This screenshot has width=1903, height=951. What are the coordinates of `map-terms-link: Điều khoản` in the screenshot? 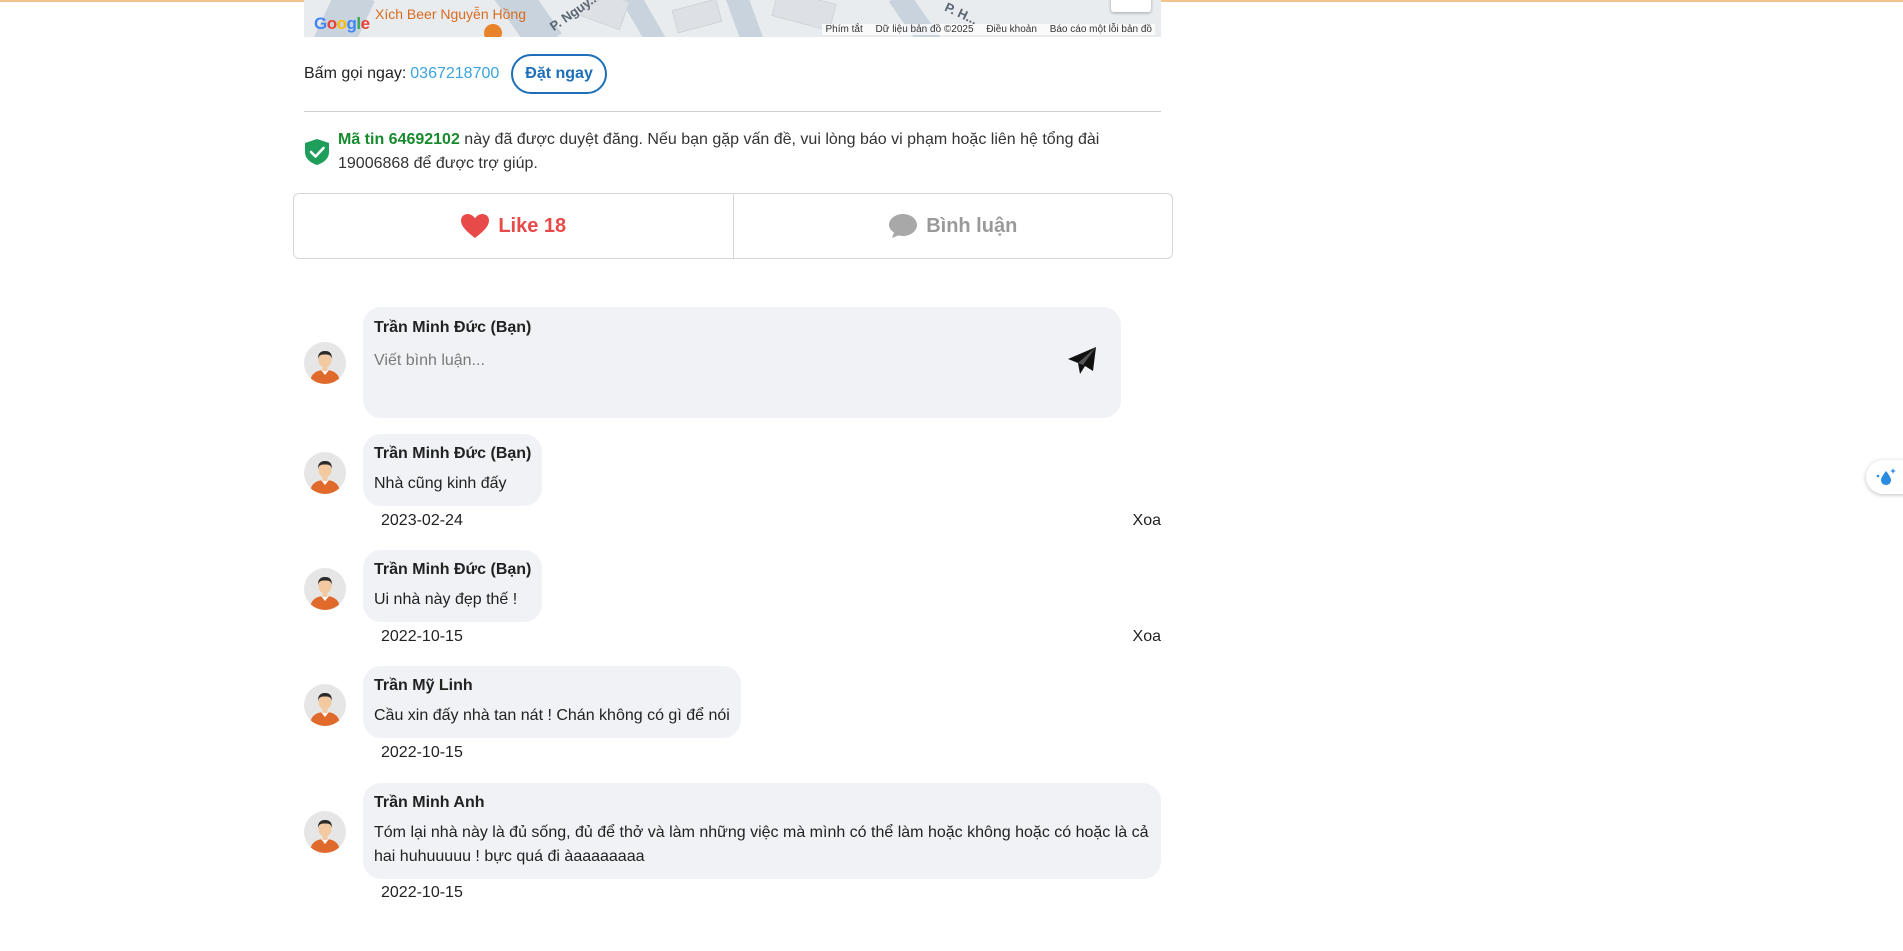 It's located at (1011, 29).